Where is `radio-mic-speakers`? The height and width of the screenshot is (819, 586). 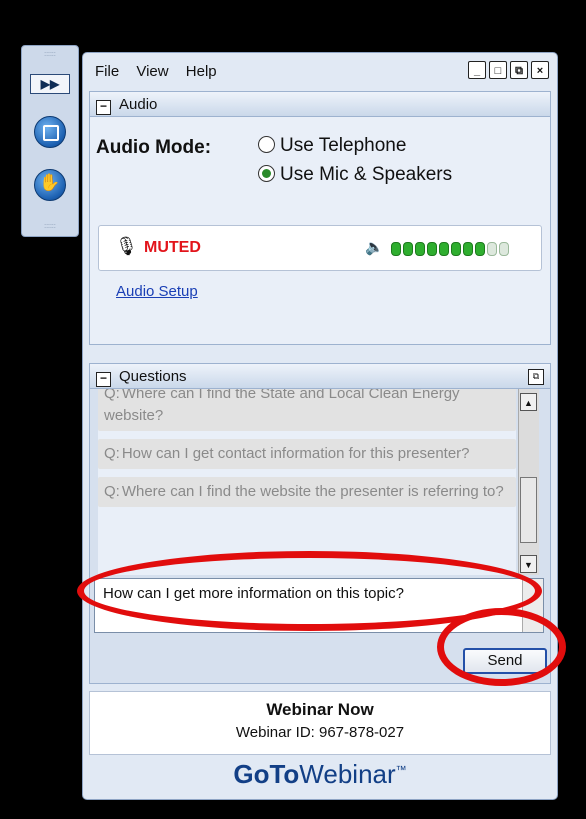 radio-mic-speakers is located at coordinates (266, 173).